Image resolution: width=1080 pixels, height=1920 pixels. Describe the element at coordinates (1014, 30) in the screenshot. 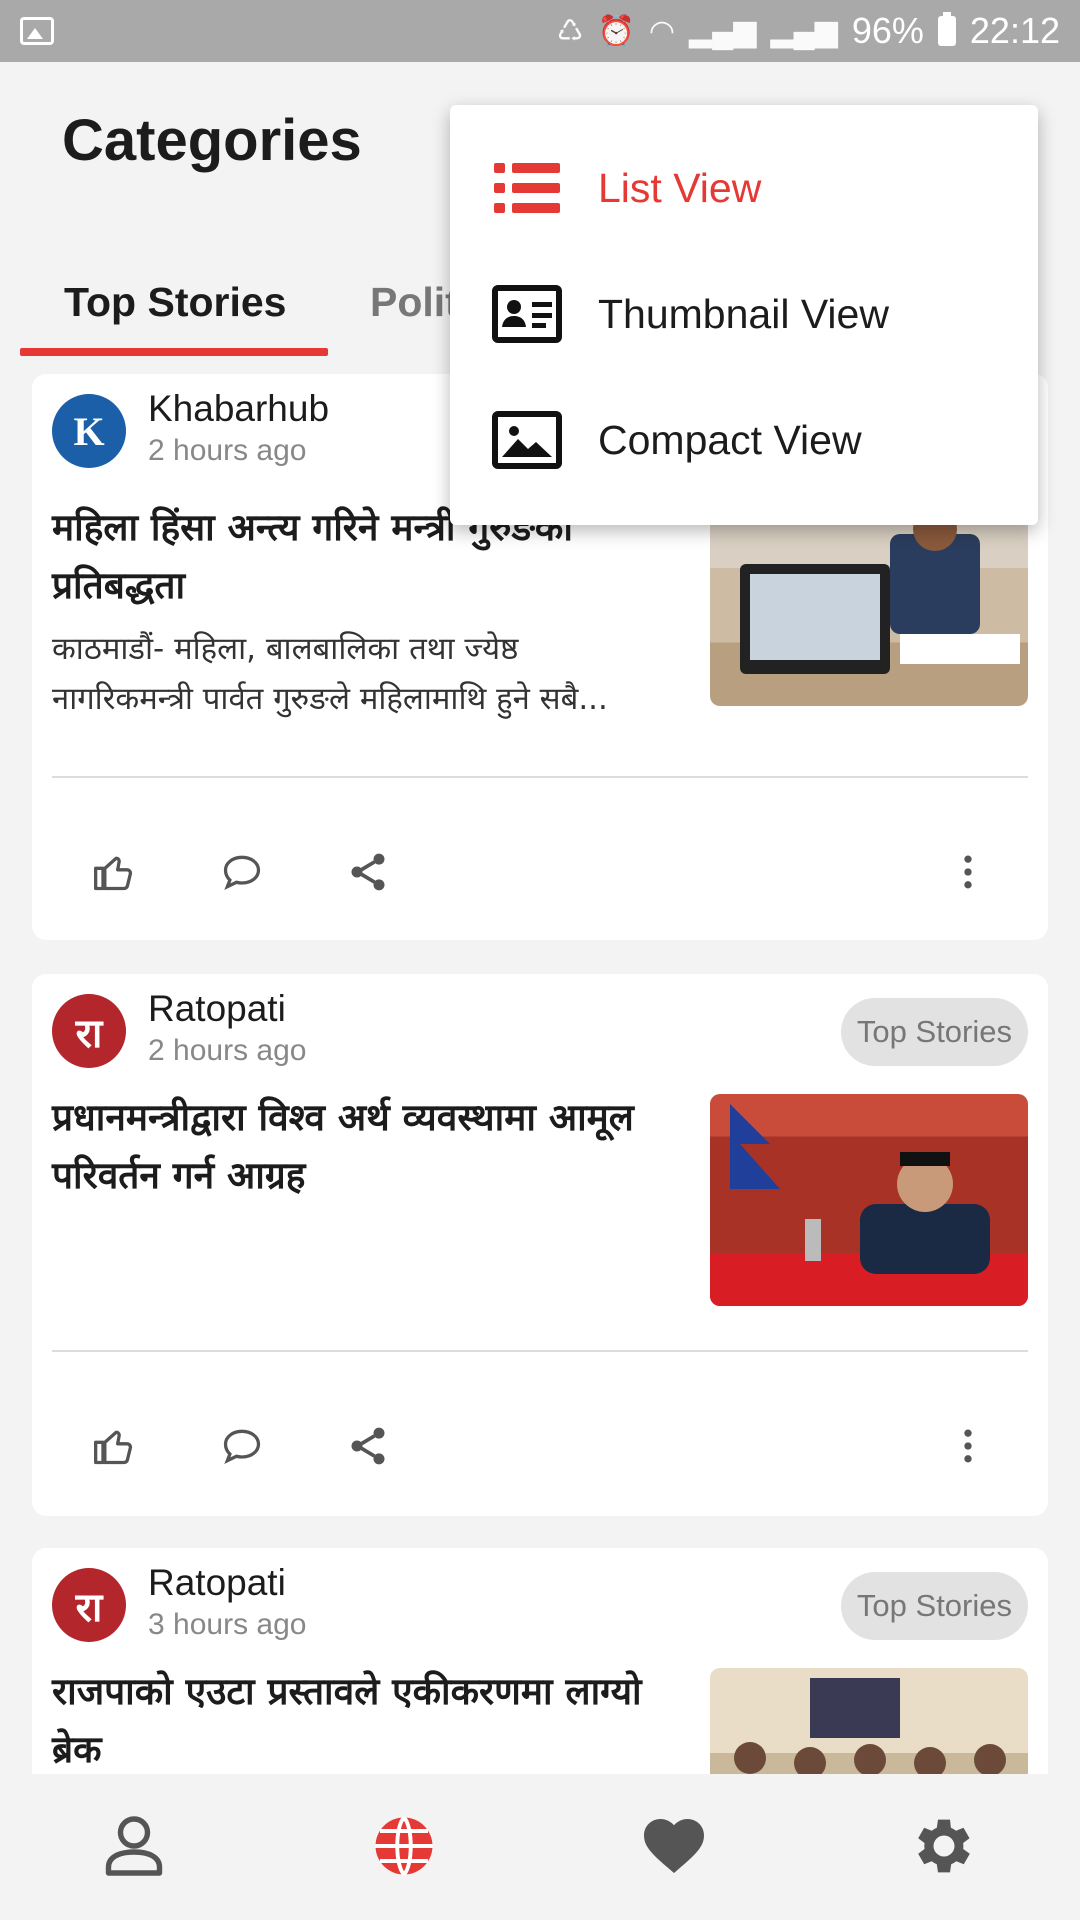

I see `clock: 22:12` at that location.